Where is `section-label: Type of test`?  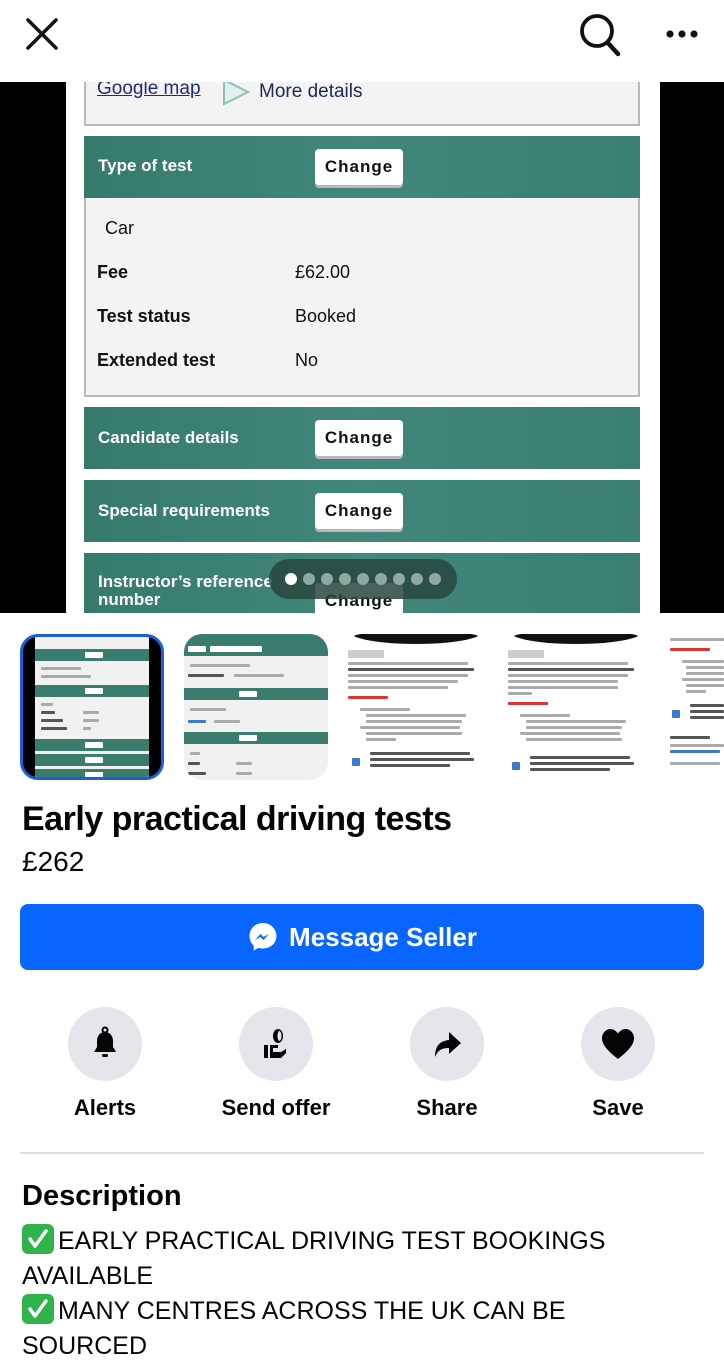
section-label: Type of test is located at coordinates (145, 165).